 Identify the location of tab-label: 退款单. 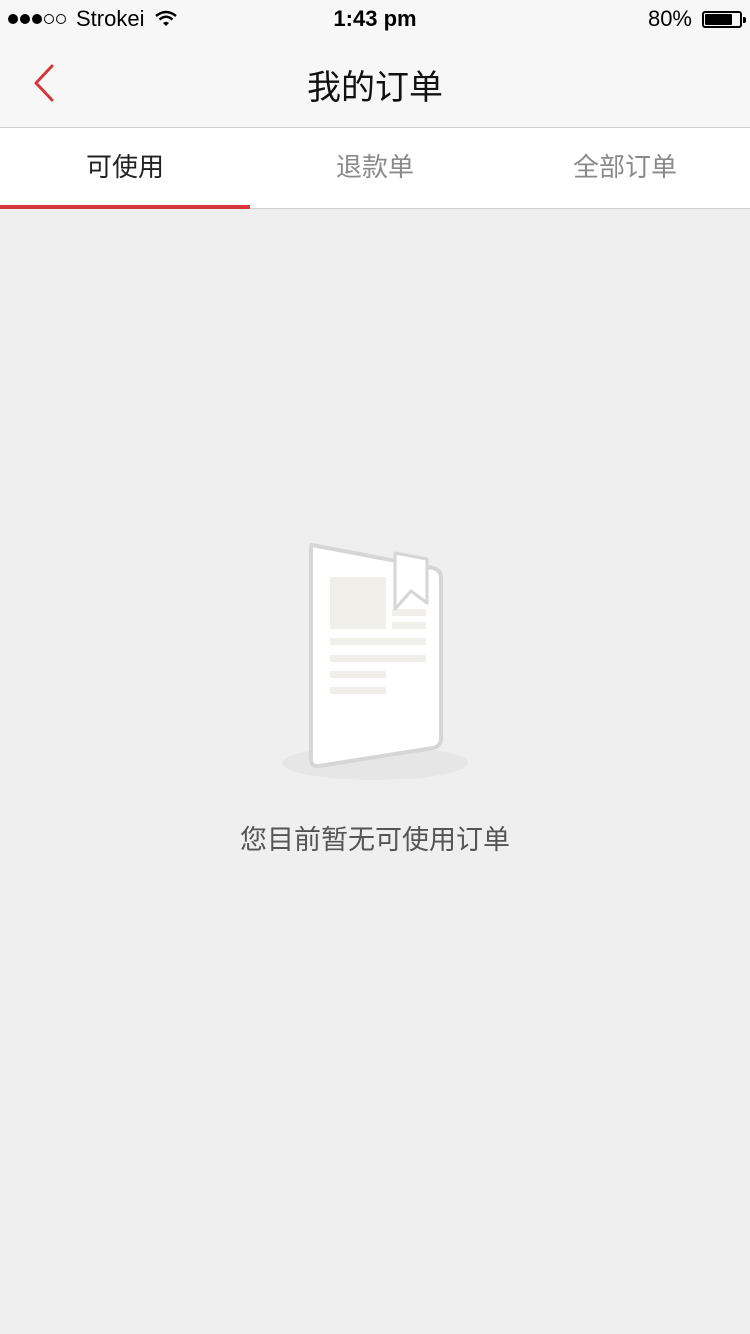
(374, 168).